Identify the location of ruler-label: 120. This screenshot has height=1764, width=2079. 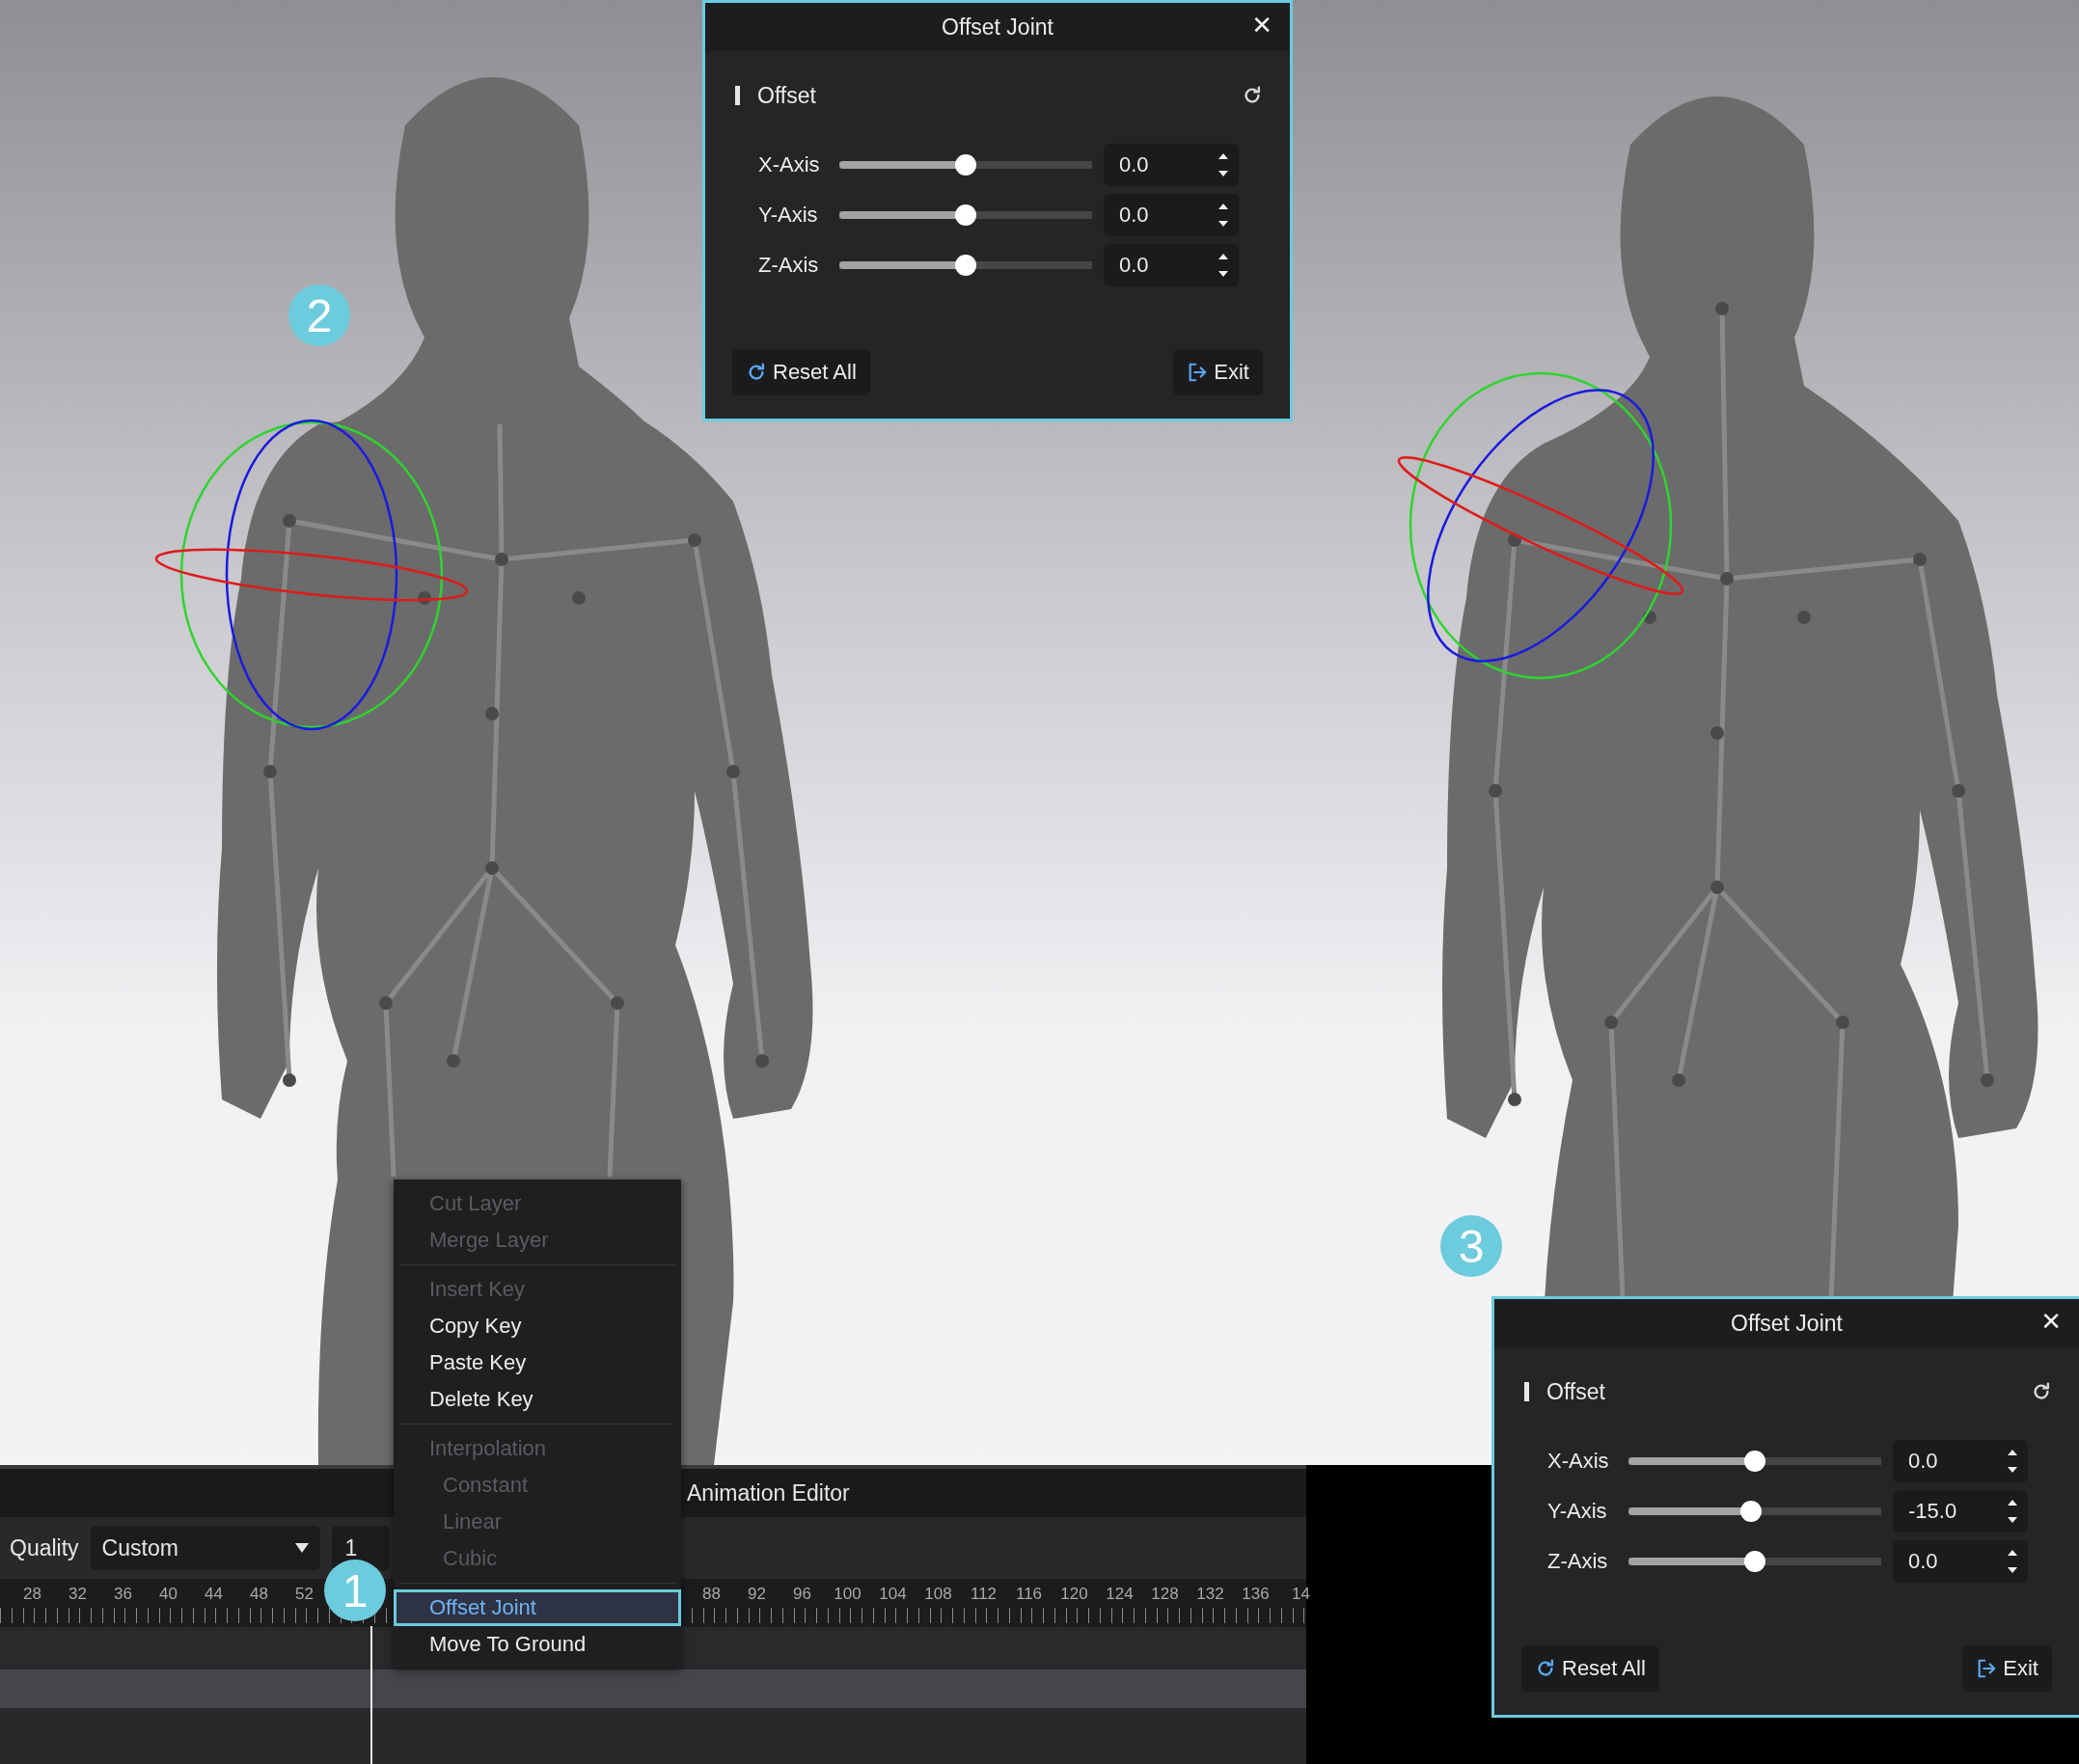
(1074, 1595).